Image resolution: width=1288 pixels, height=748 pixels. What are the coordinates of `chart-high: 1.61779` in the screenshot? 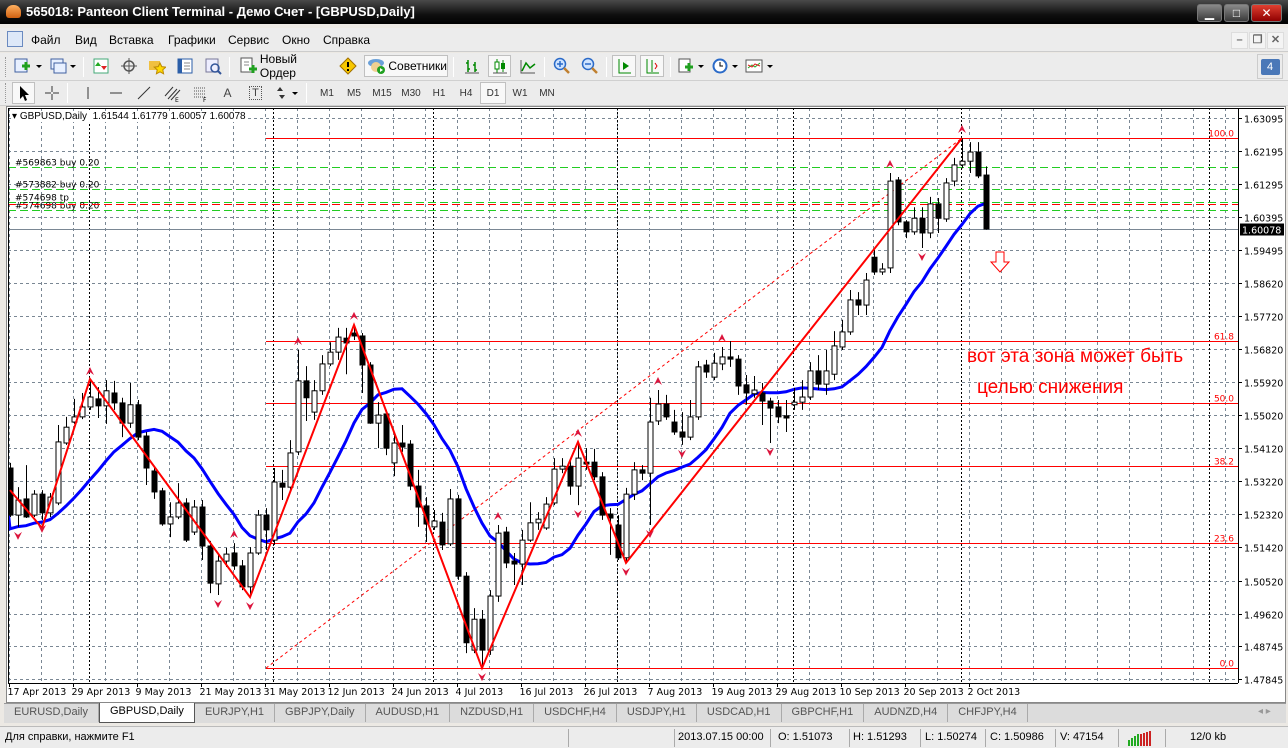 It's located at (149, 116).